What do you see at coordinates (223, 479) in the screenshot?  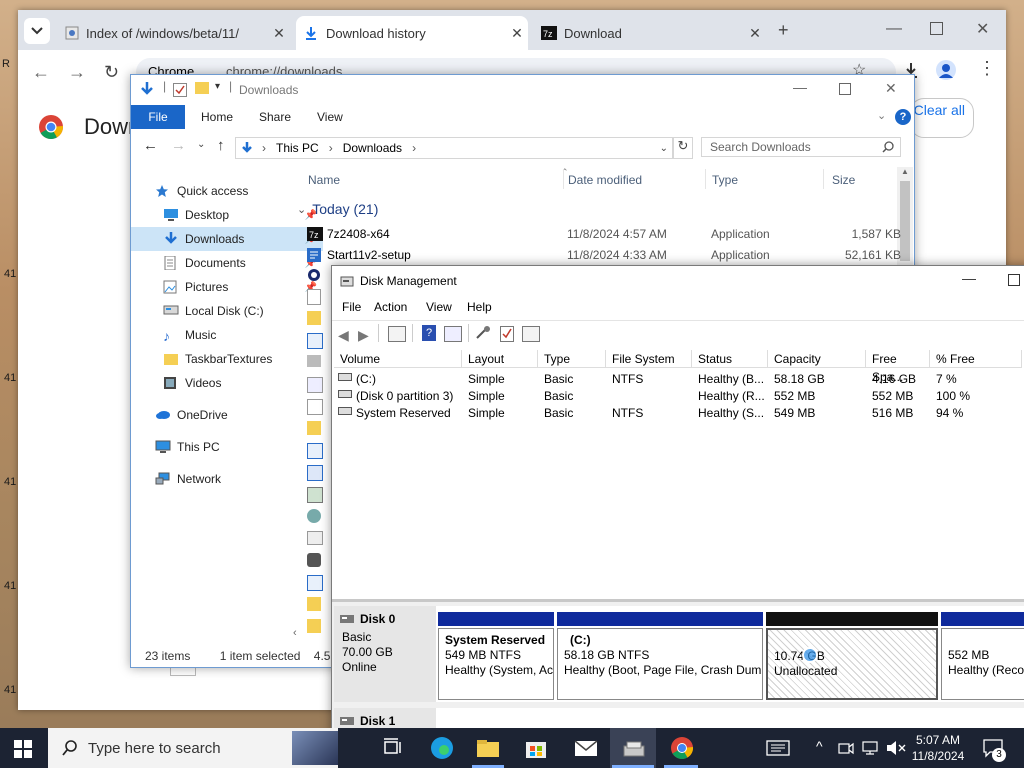 I see `nav-network: Network` at bounding box center [223, 479].